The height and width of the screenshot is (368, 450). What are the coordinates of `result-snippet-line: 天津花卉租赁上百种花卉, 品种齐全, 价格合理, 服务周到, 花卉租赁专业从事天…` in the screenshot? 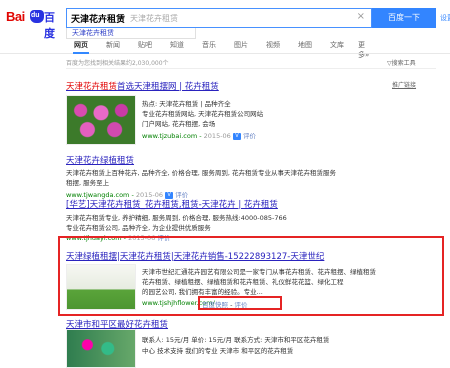 It's located at (201, 173).